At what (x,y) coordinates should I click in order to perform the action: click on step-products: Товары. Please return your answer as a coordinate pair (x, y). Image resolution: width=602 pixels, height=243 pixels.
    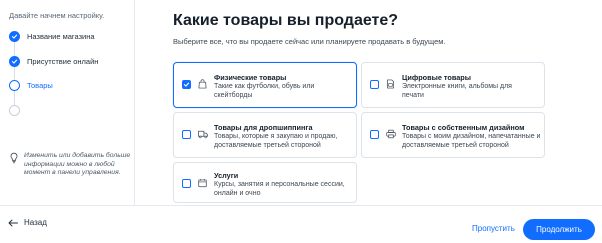
    Looking at the image, I should click on (31, 85).